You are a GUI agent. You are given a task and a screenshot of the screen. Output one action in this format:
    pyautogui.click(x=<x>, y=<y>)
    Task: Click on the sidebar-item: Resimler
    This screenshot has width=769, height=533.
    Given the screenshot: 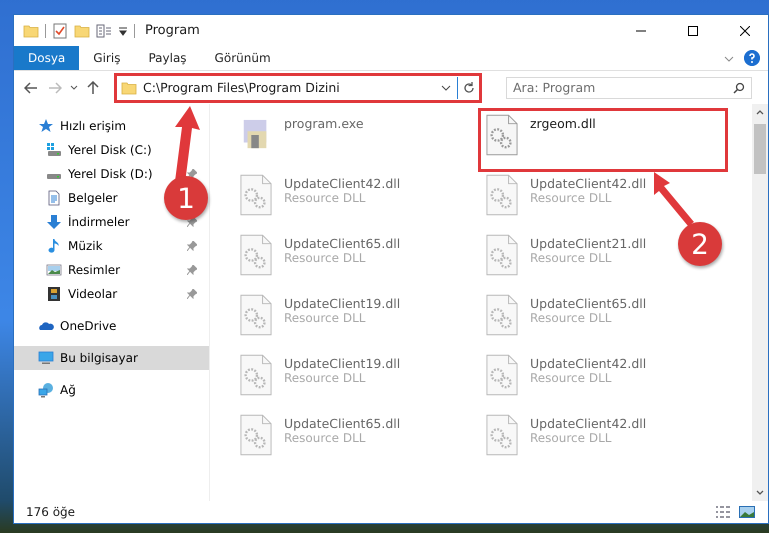 What is the action you would take?
    pyautogui.click(x=111, y=270)
    